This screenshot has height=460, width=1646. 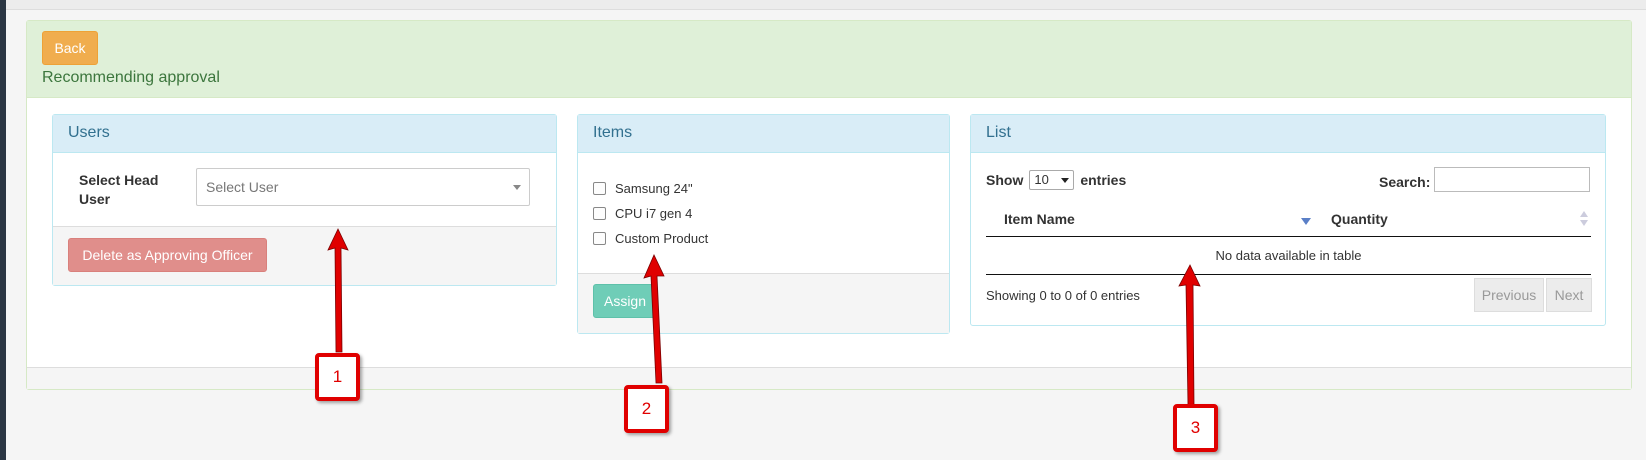 What do you see at coordinates (1569, 295) in the screenshot?
I see `next-page-button: Next` at bounding box center [1569, 295].